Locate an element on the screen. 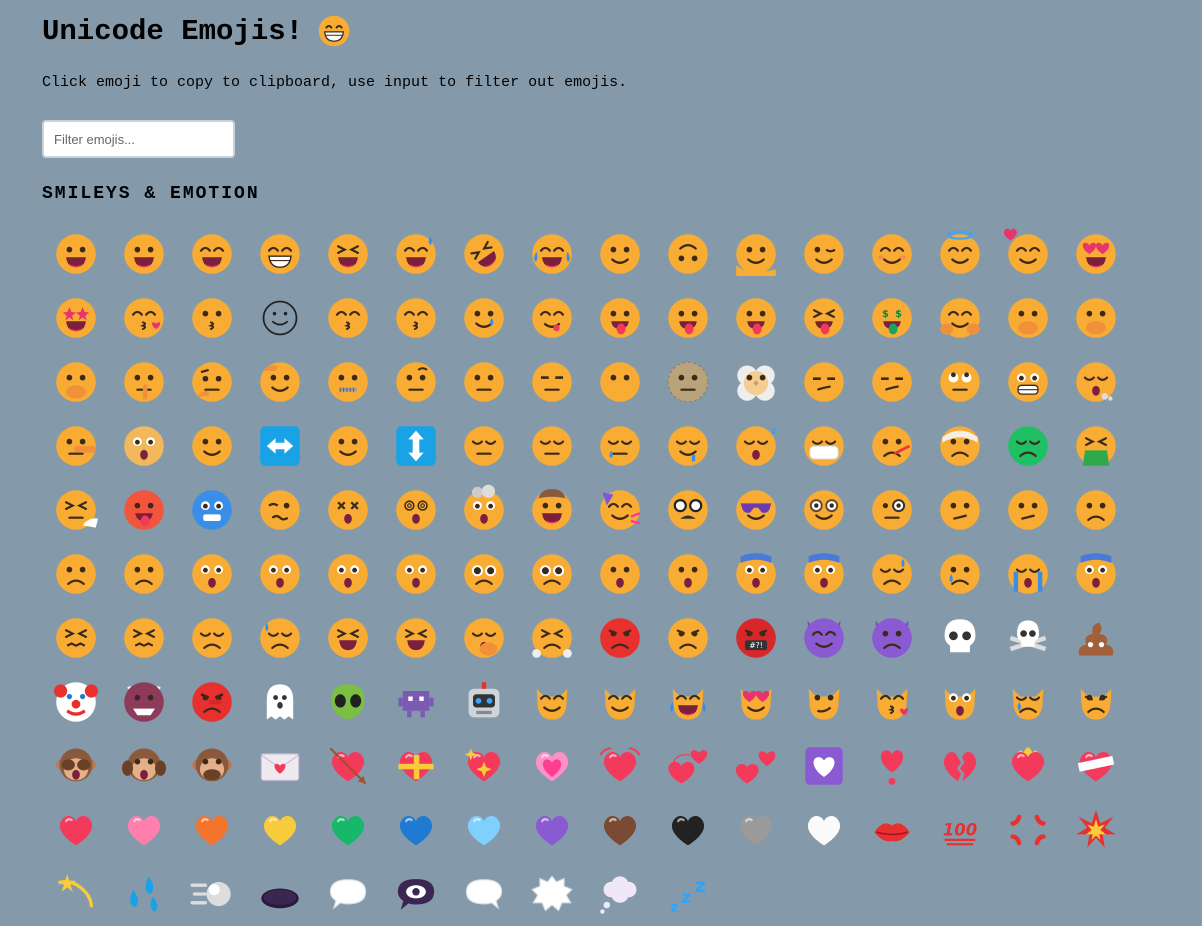  emoji-button: 100 is located at coordinates (960, 830).